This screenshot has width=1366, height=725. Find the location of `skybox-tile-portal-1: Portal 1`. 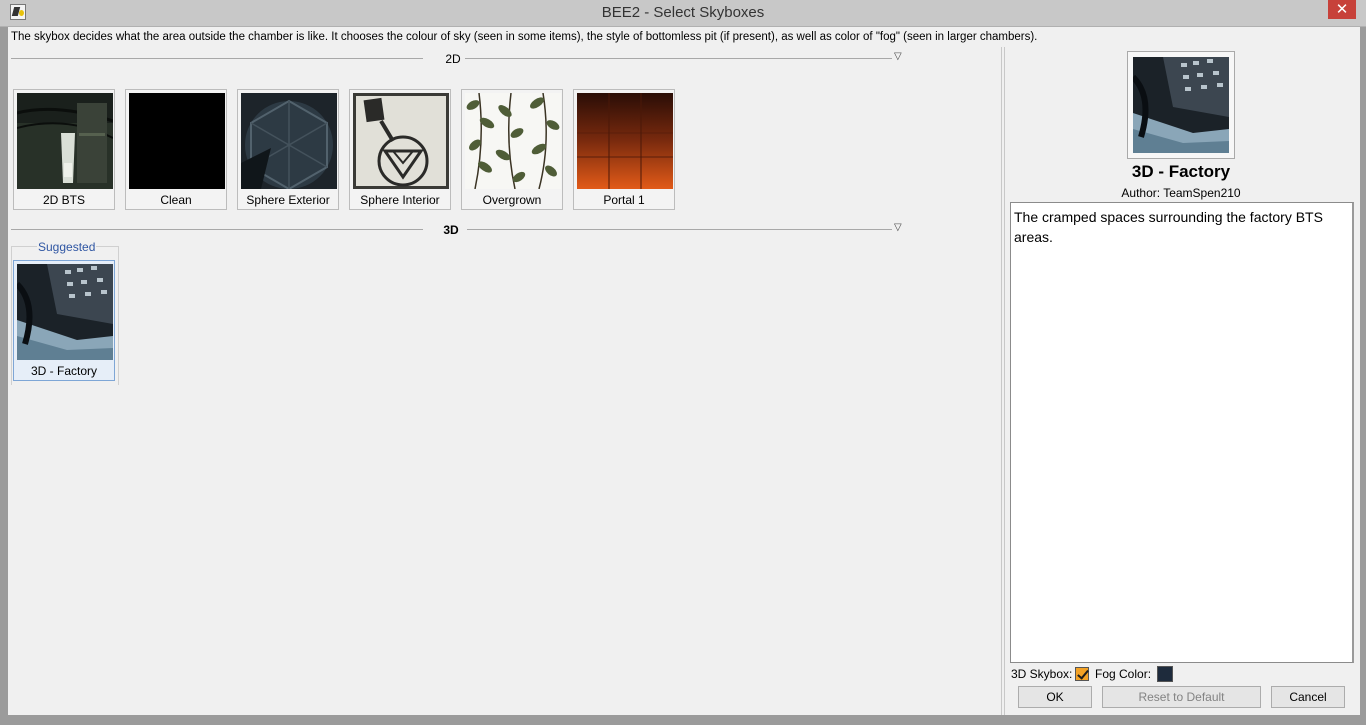

skybox-tile-portal-1: Portal 1 is located at coordinates (624, 149).